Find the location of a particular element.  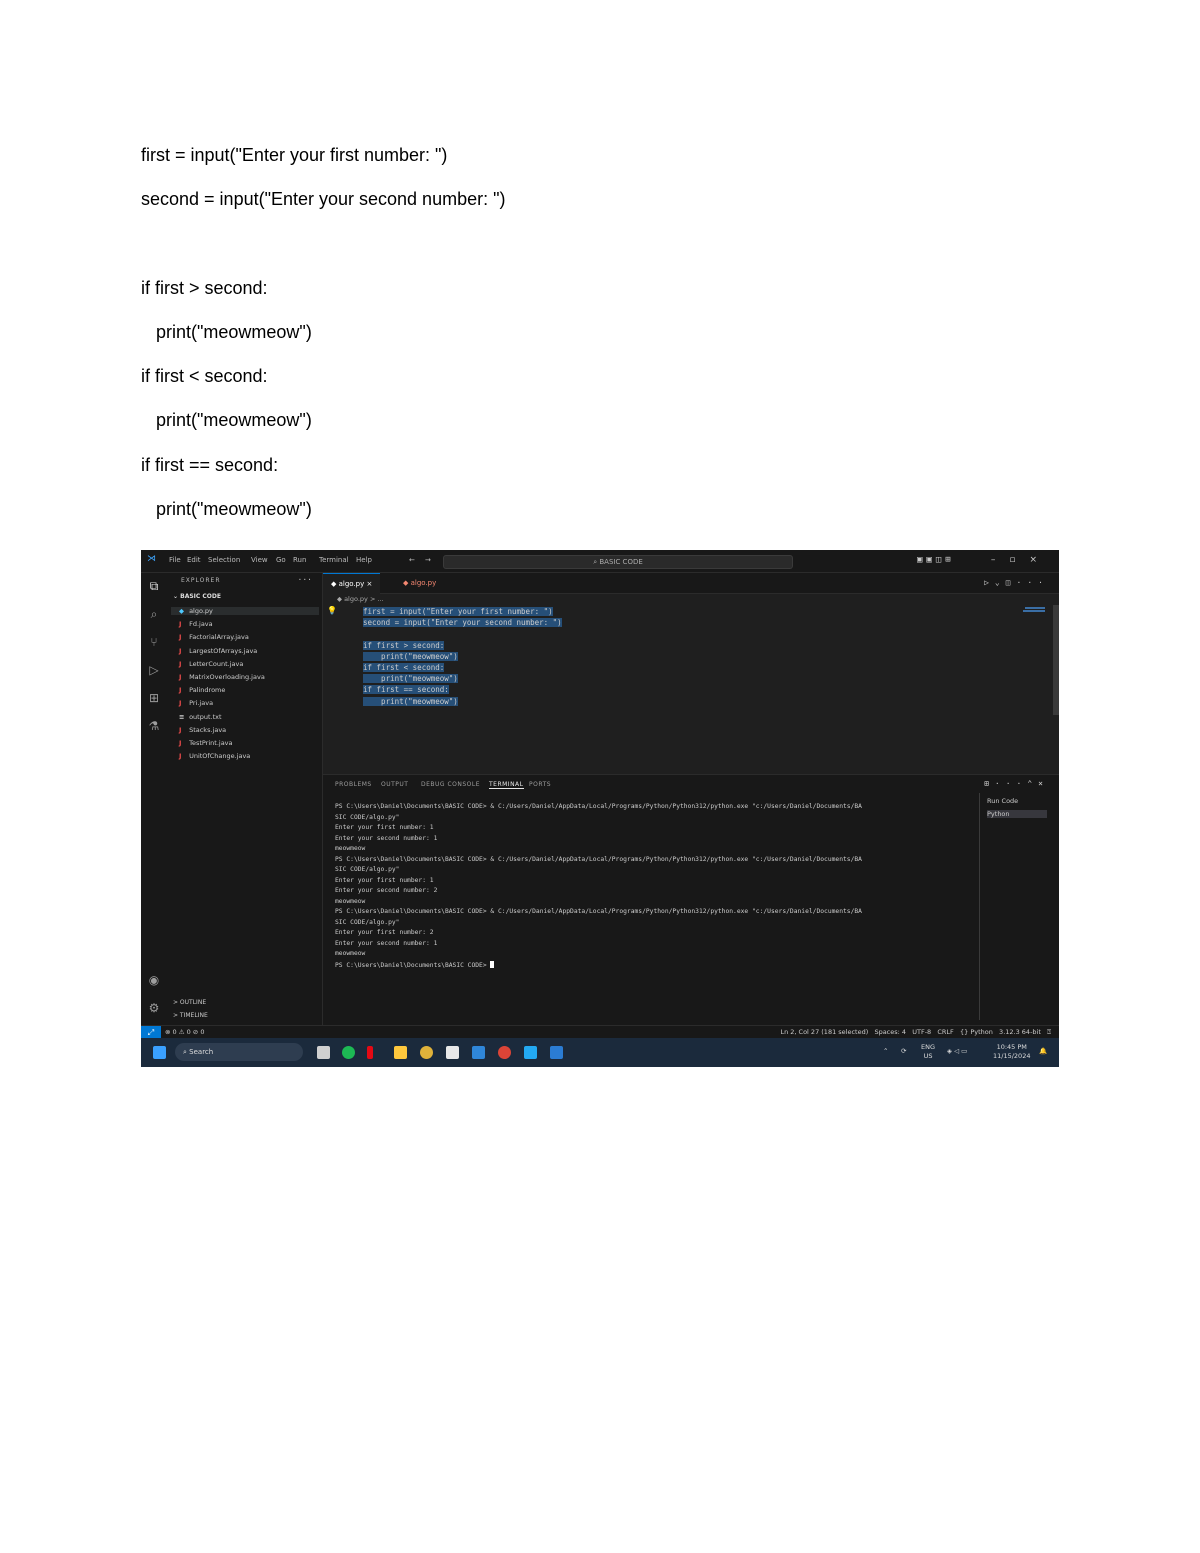

network-volume-icons: ◈ ◁ ▭ is located at coordinates (957, 1051).